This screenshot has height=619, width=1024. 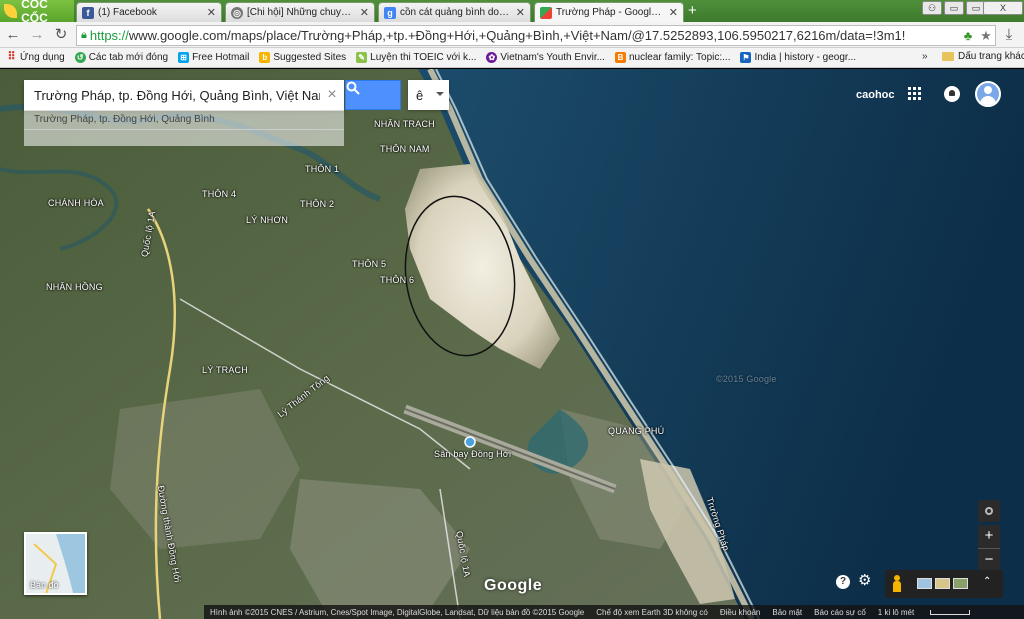 What do you see at coordinates (896, 612) in the screenshot?
I see `scale-text: 1 ki lô mét` at bounding box center [896, 612].